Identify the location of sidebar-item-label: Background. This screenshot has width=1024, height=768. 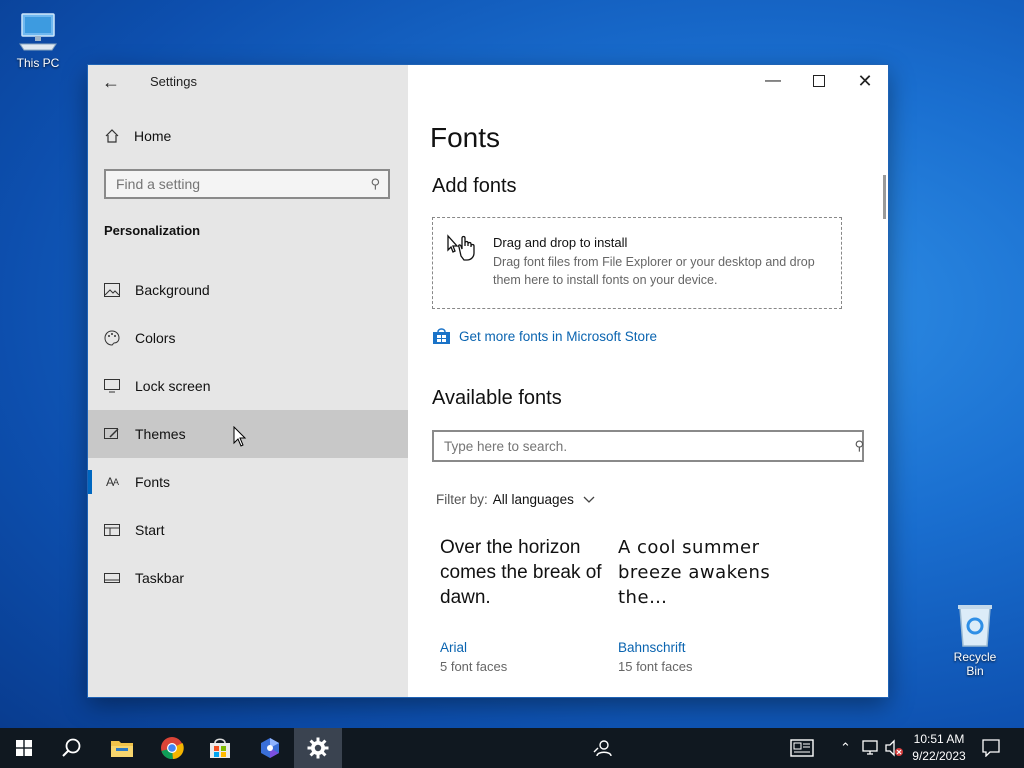
(172, 290).